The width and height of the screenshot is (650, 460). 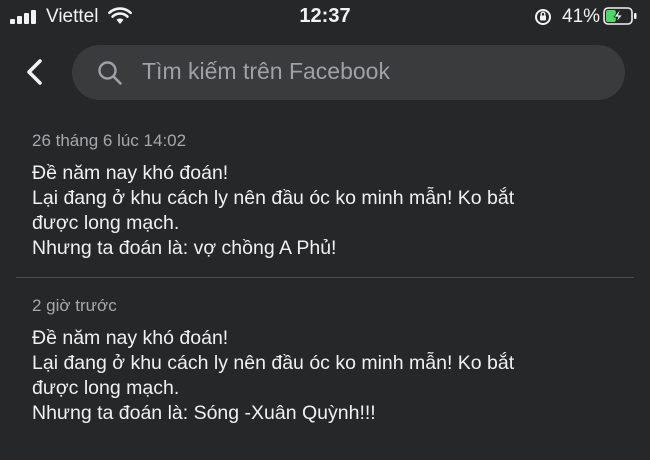 What do you see at coordinates (204, 413) in the screenshot?
I see `post-text-line: Nhưng ta đoán là: Sóng -Xuân Quỳnh!!!` at bounding box center [204, 413].